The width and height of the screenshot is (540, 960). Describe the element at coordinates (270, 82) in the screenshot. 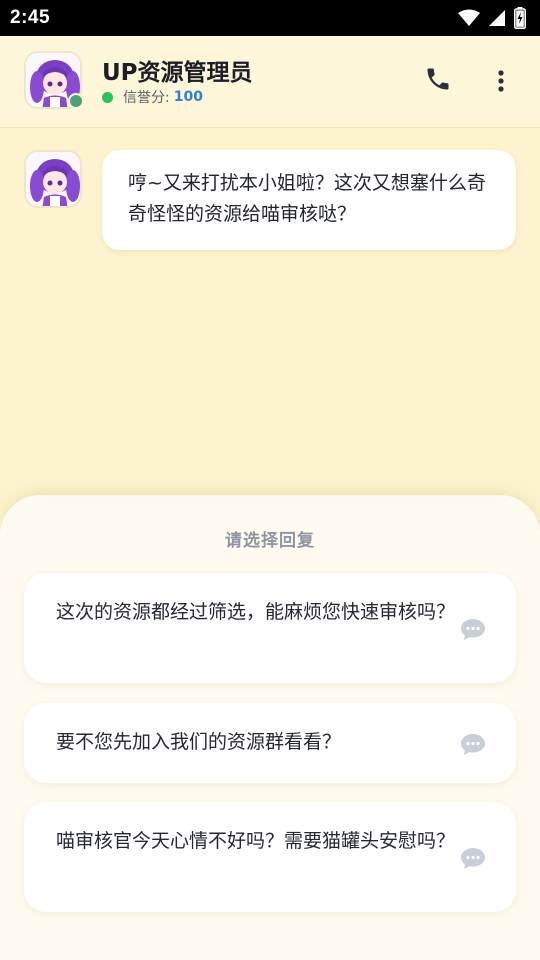

I see `chat-header: UP资源管理员 信誉分: 100` at that location.